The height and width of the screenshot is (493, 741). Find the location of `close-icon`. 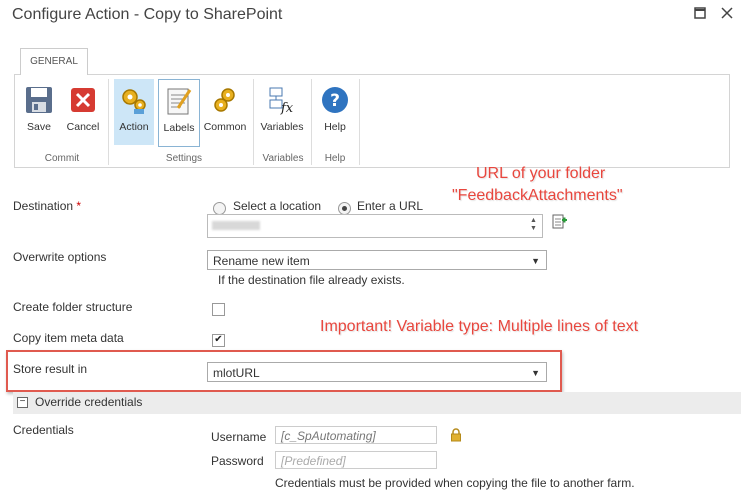

close-icon is located at coordinates (727, 14).